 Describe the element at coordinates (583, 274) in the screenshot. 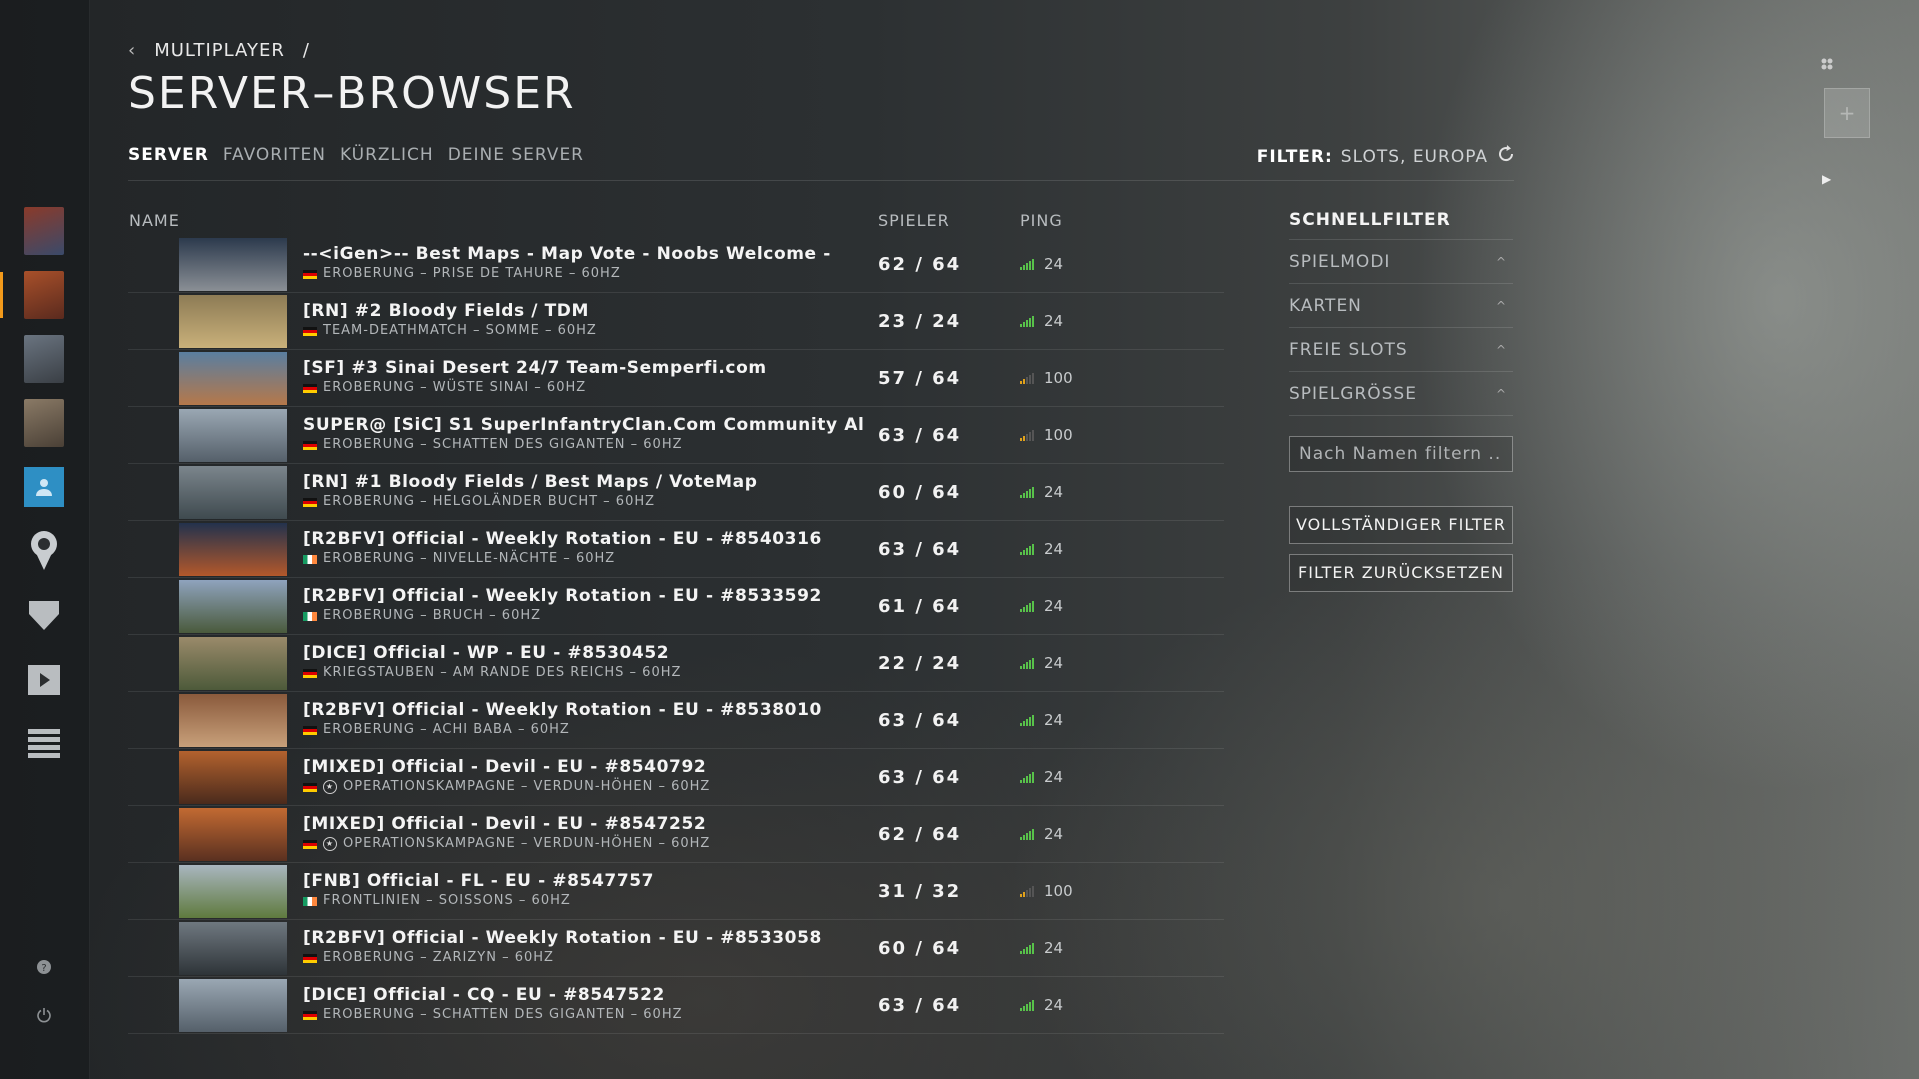

I see `server-mode-map: EROBERUNG – PRISE DE TAHURE – 60HZ` at that location.